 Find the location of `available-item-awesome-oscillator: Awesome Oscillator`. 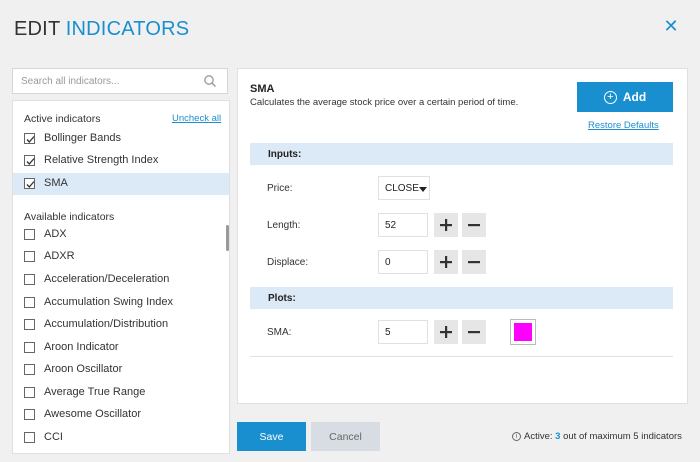

available-item-awesome-oscillator: Awesome Oscillator is located at coordinates (121, 415).